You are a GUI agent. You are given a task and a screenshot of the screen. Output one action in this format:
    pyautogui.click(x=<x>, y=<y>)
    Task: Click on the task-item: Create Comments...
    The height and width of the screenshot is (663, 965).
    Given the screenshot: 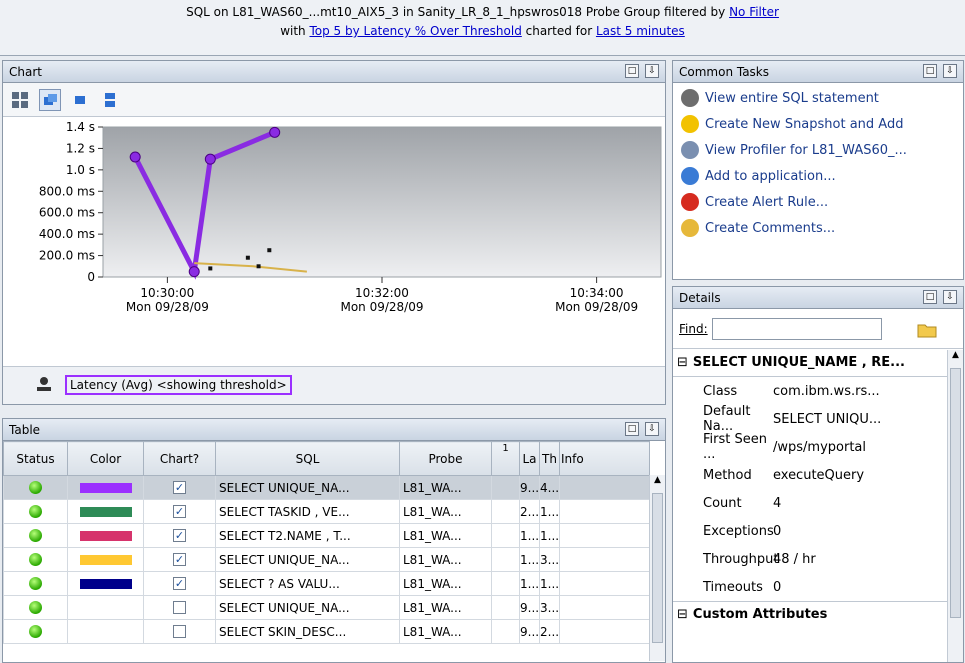 What is the action you would take?
    pyautogui.click(x=818, y=228)
    